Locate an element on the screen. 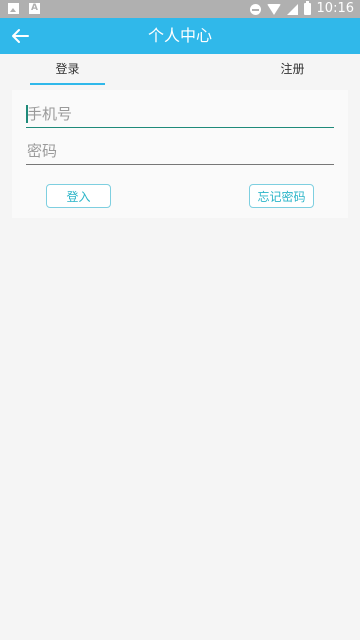  password-input is located at coordinates (180, 151).